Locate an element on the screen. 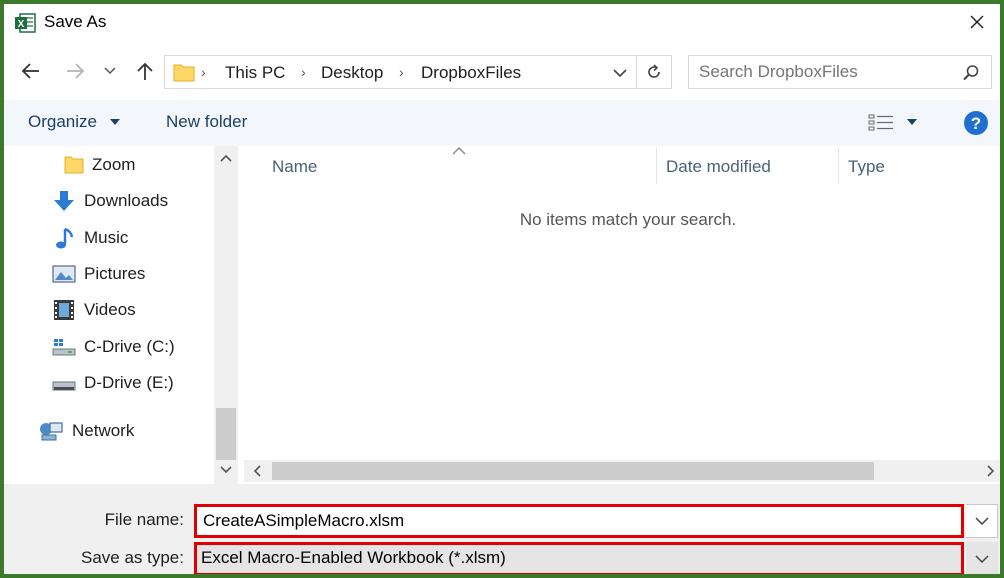 The width and height of the screenshot is (1004, 578). empty-message: No items match your search. is located at coordinates (628, 219).